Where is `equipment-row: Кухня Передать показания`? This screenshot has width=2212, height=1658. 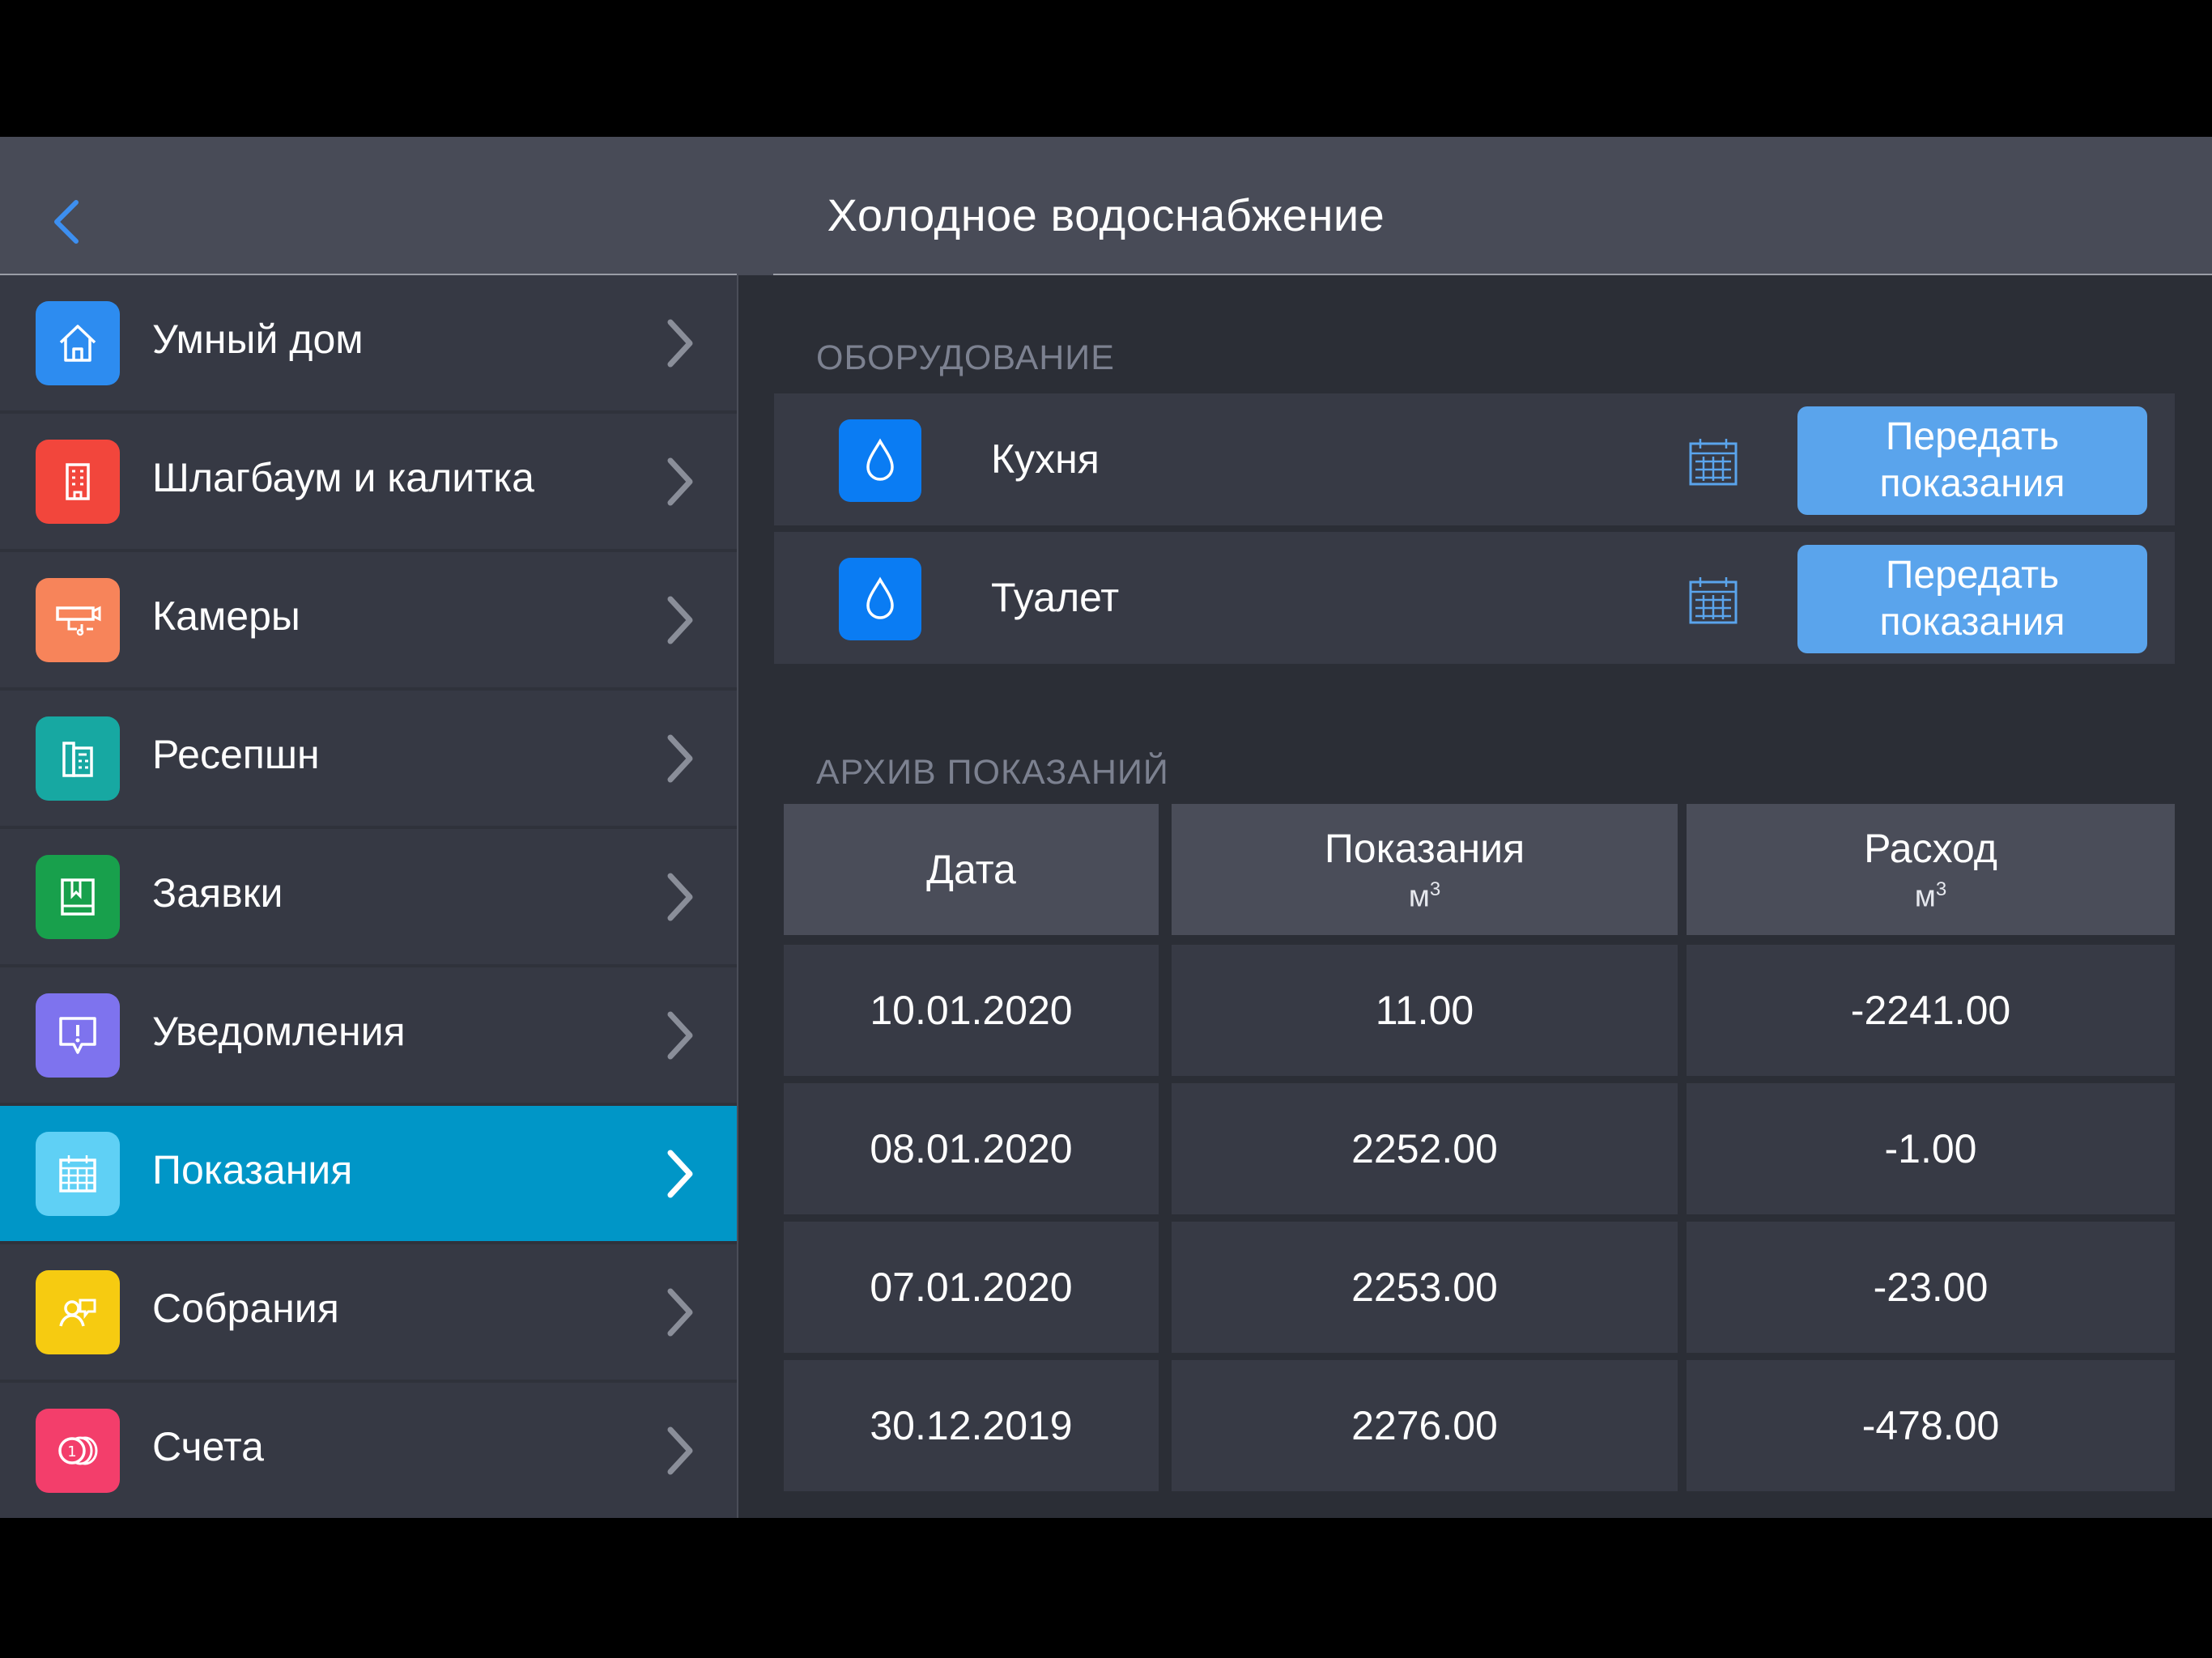
equipment-row: Кухня Передать показания is located at coordinates (1474, 459).